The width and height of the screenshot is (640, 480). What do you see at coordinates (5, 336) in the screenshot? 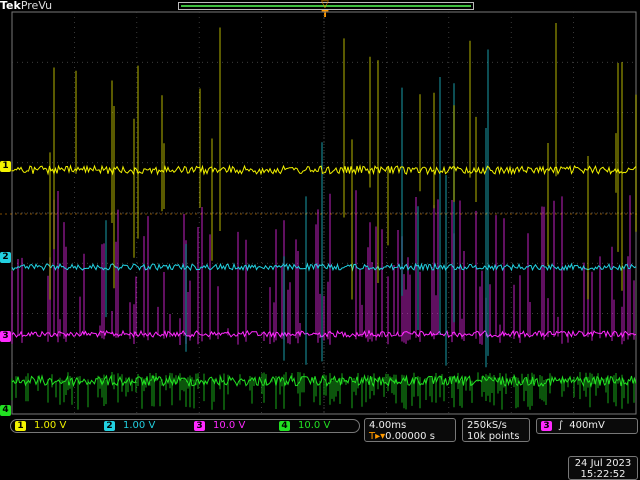
I see `channel-3-marker: 3` at bounding box center [5, 336].